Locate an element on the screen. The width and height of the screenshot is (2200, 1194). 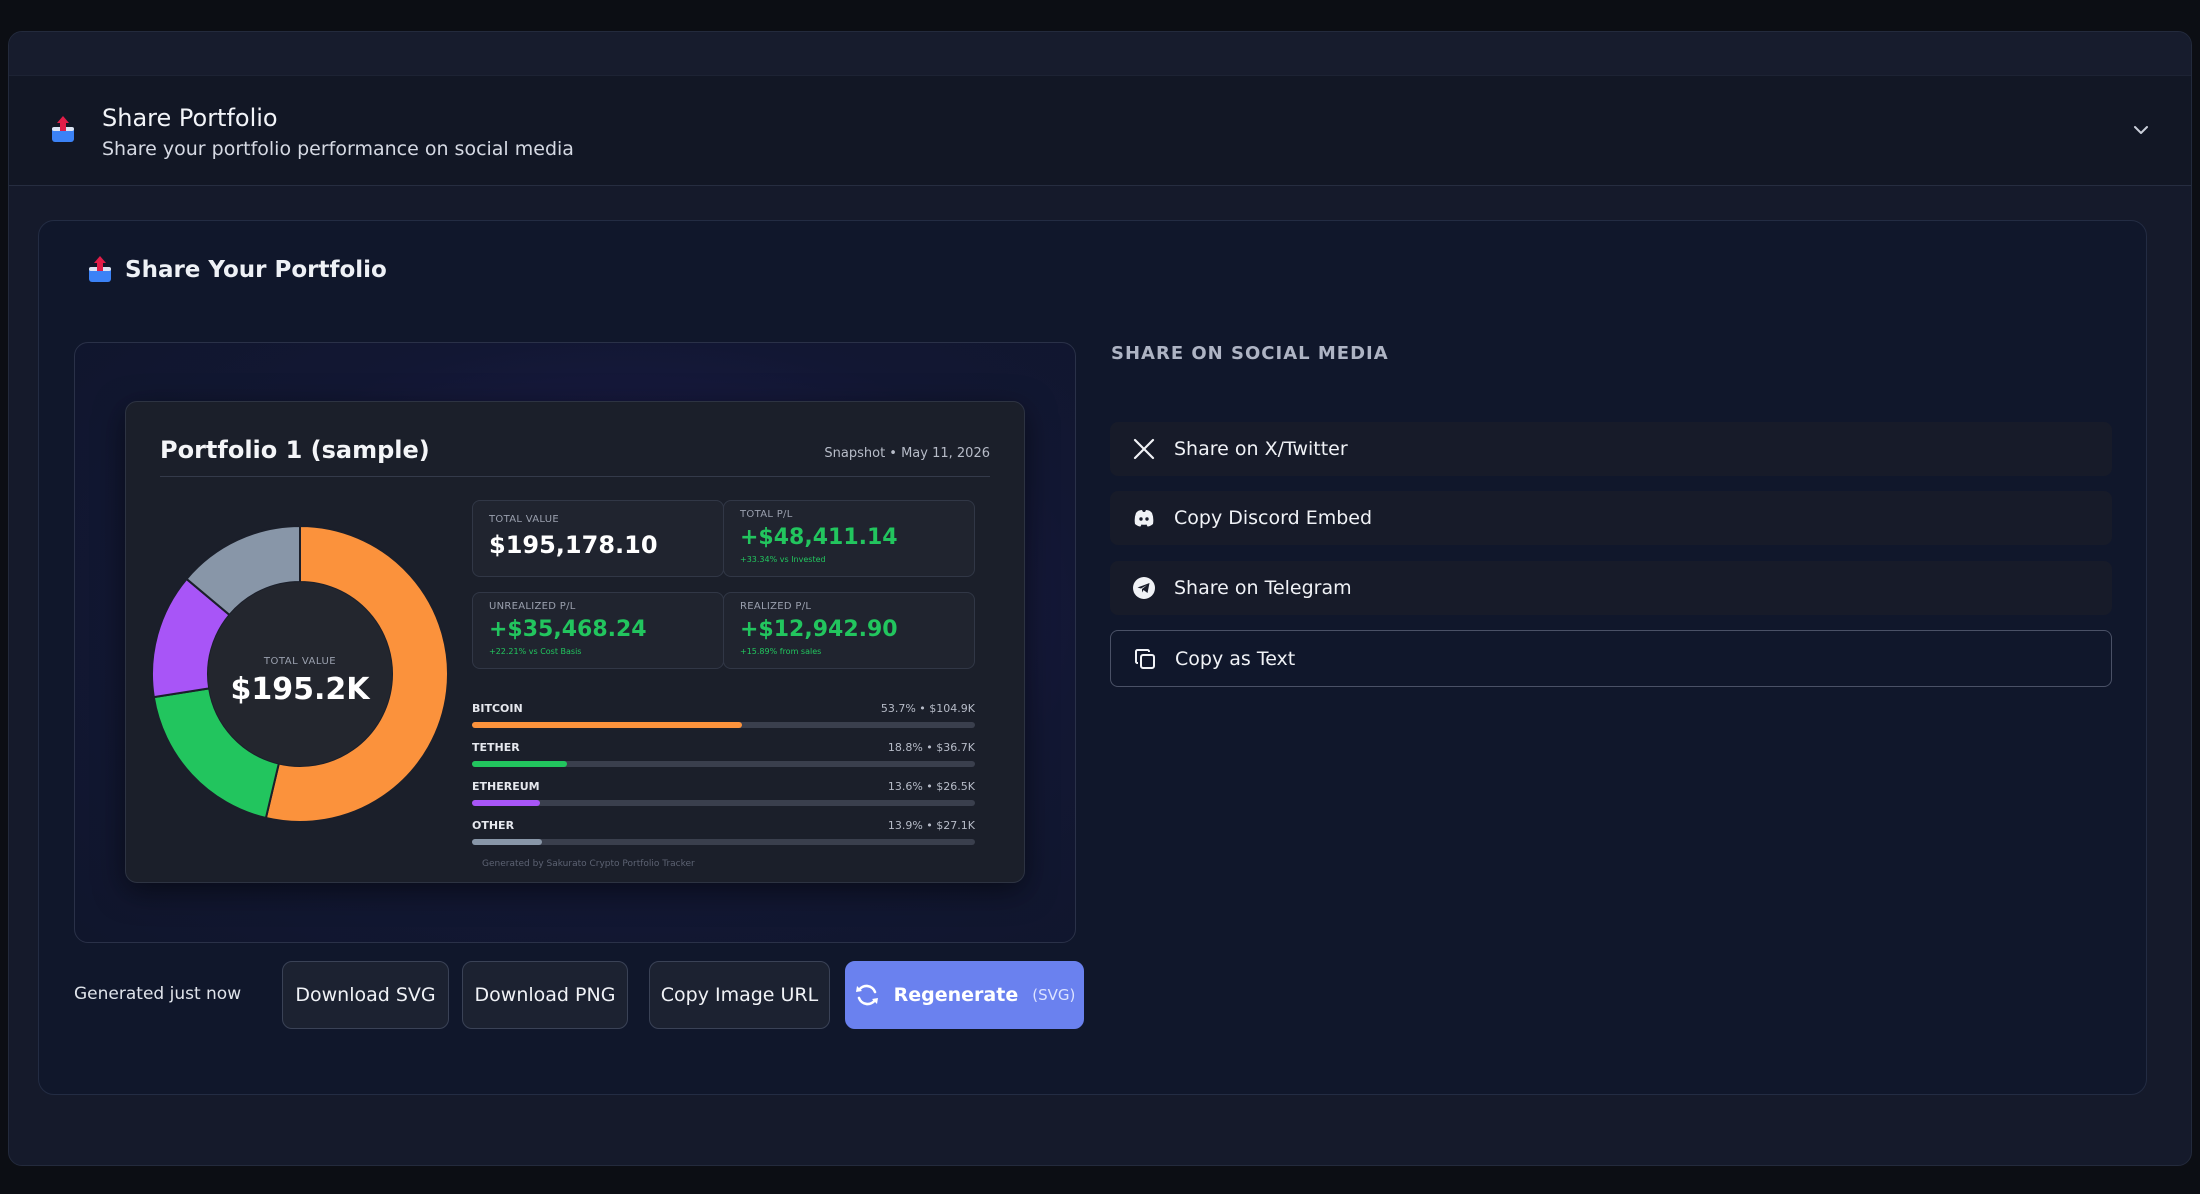
allocation-name: OTHER is located at coordinates (493, 825).